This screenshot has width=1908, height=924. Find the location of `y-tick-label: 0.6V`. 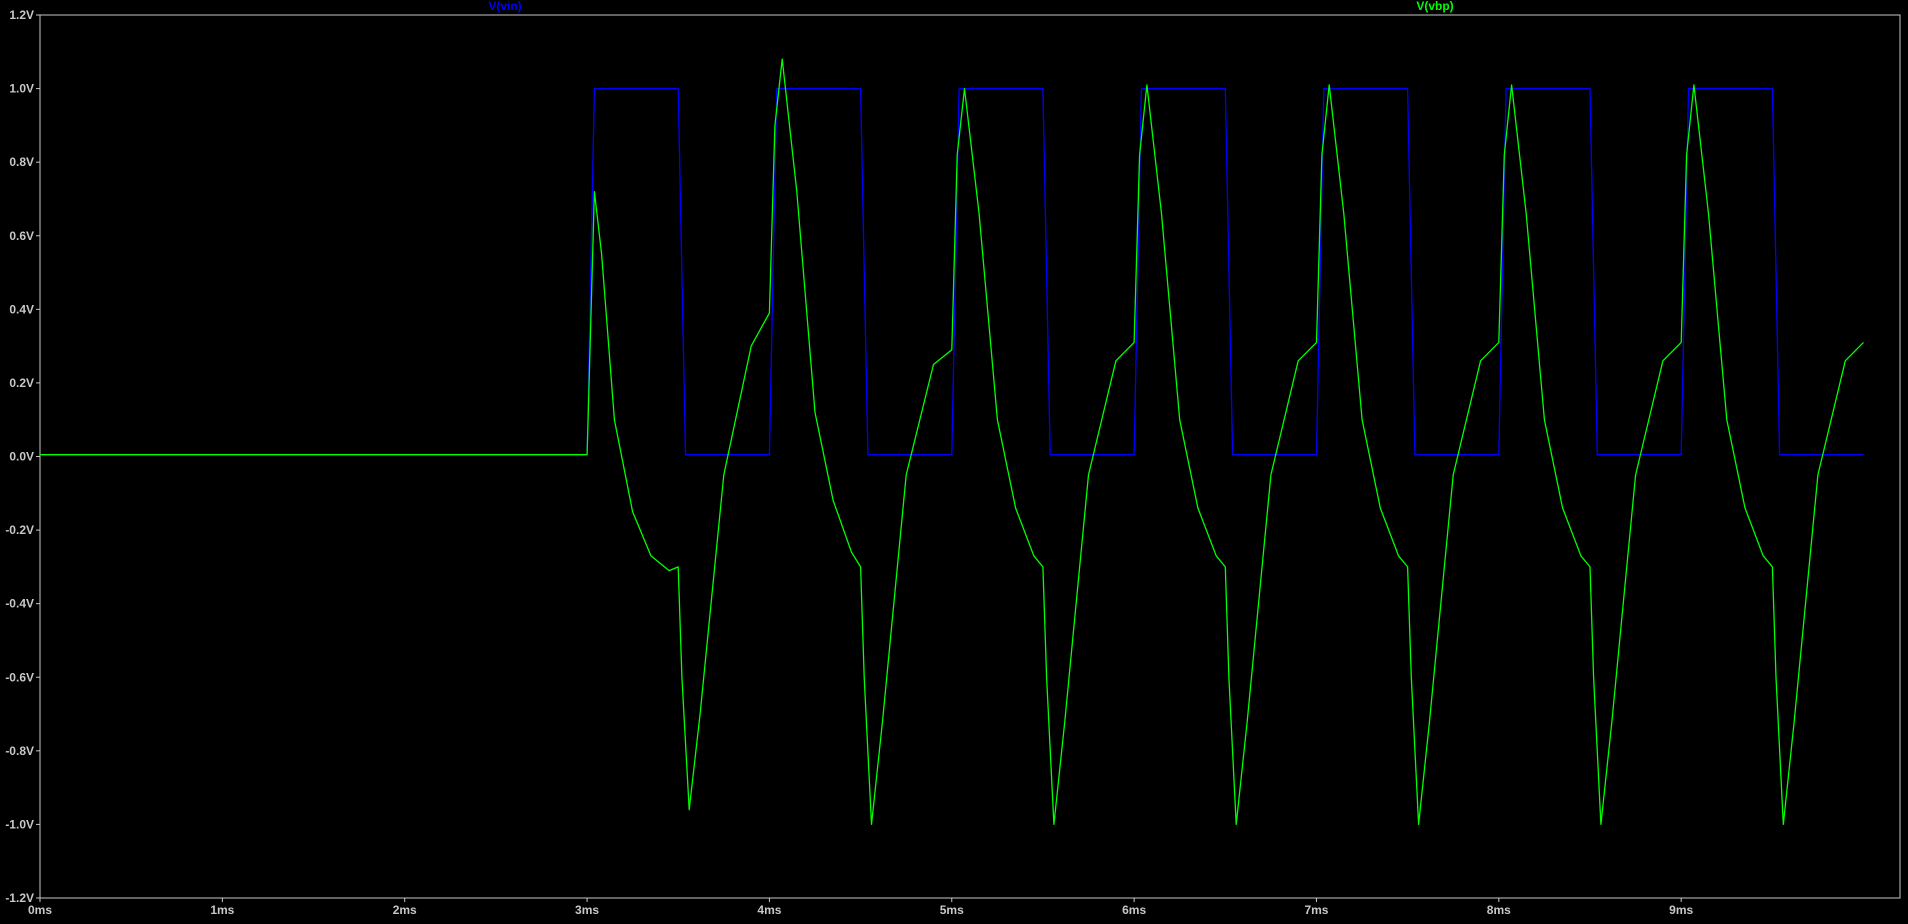

y-tick-label: 0.6V is located at coordinates (21, 236).